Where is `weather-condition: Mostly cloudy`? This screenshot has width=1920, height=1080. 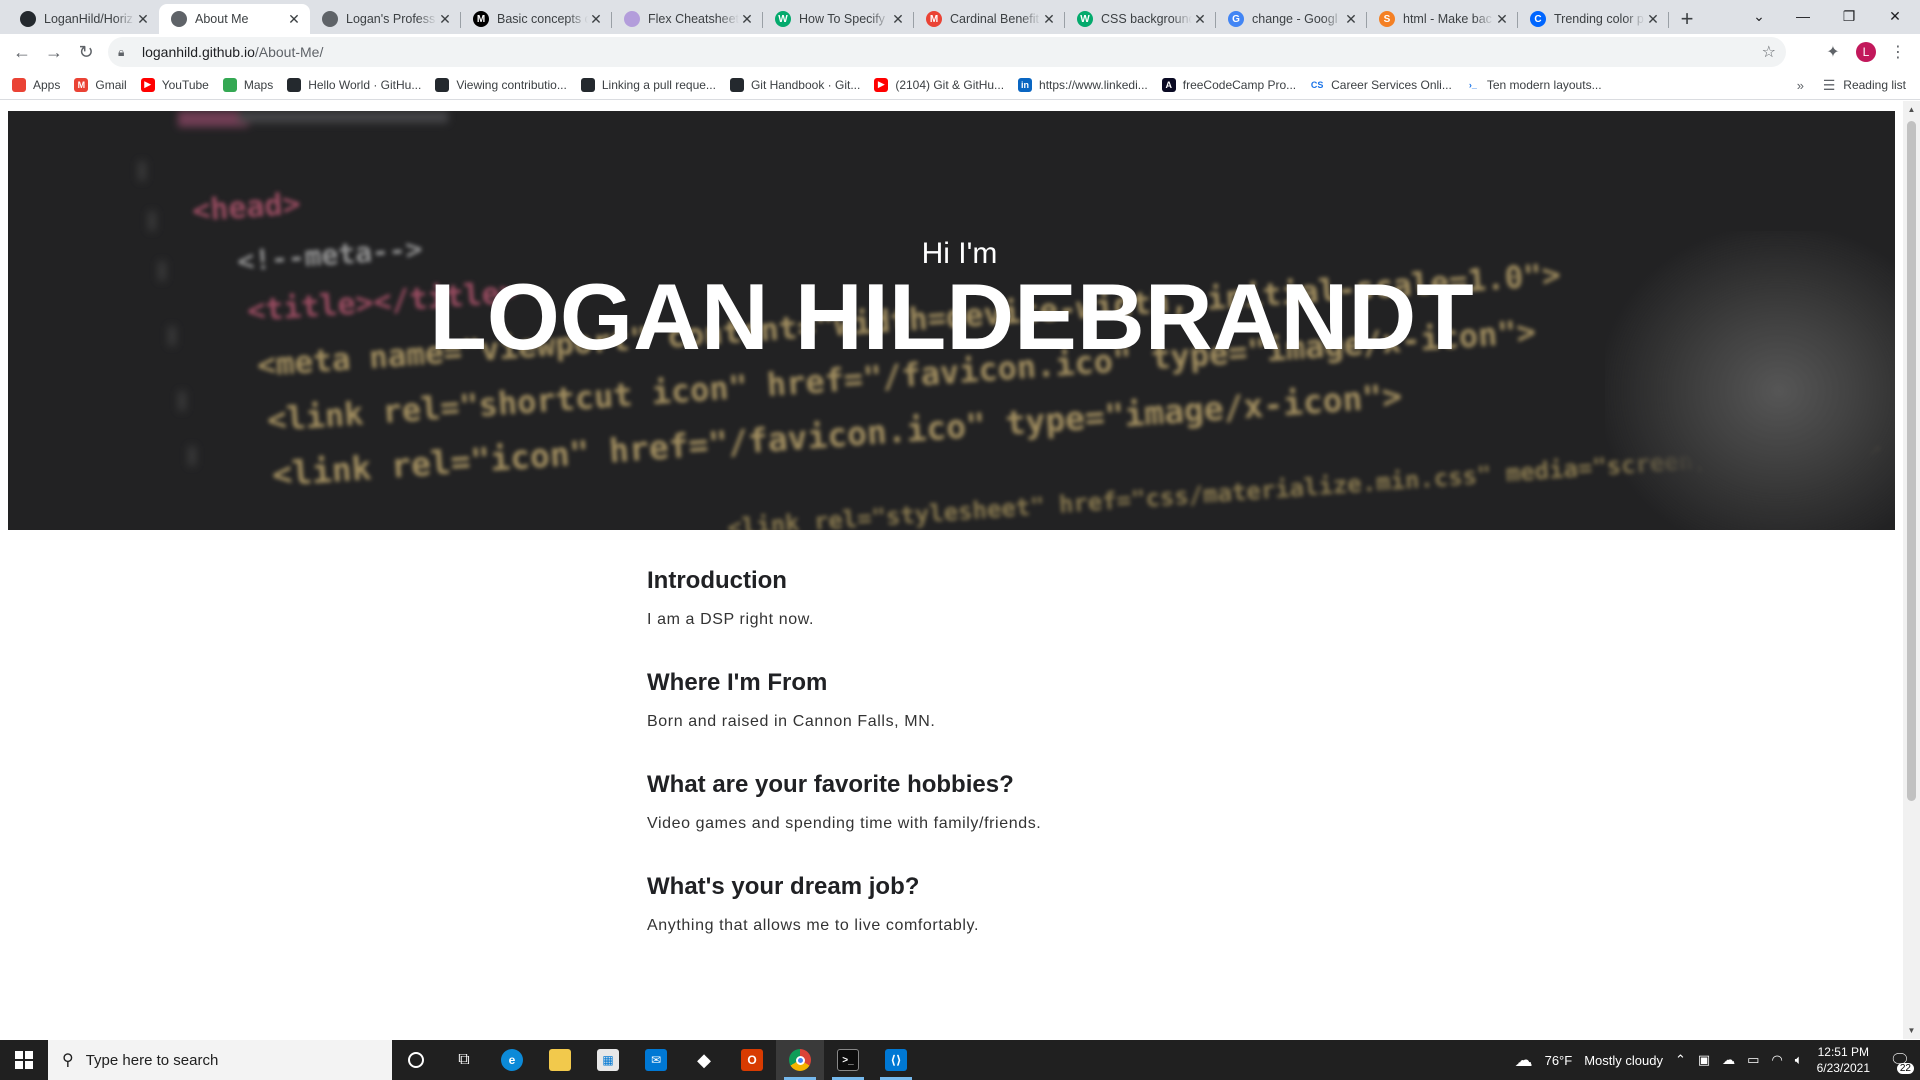 weather-condition: Mostly cloudy is located at coordinates (1623, 1060).